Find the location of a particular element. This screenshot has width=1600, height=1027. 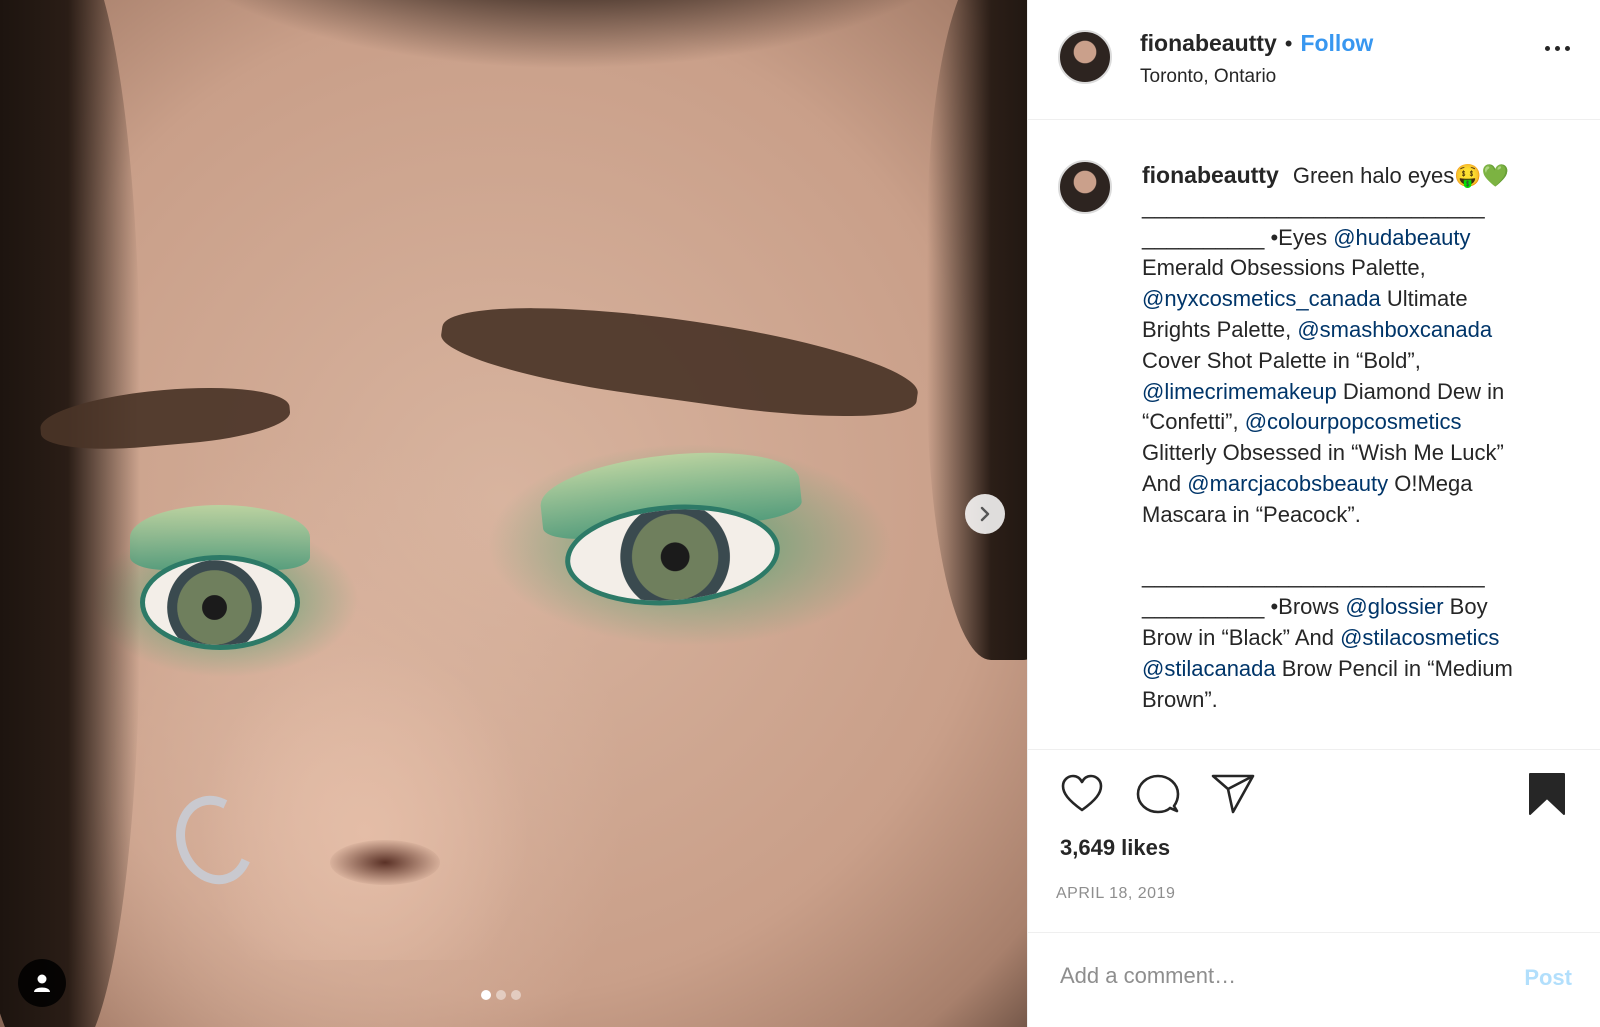

caption-line: @stilacanada Brow Pencil in “Medium is located at coordinates (1358, 669).